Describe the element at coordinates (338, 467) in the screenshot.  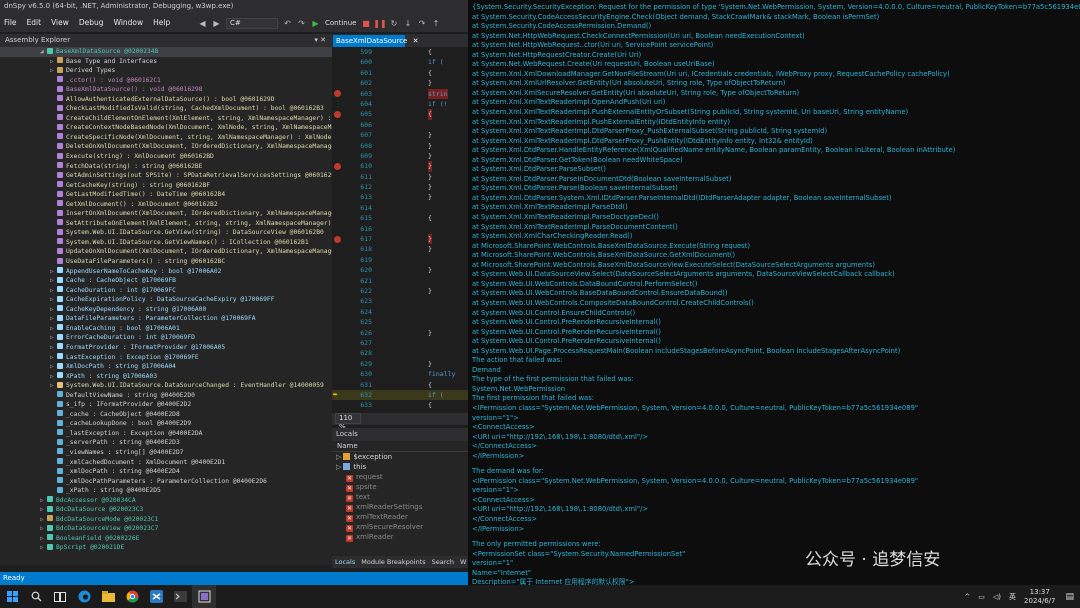
I see `expander-icon: ▷` at that location.